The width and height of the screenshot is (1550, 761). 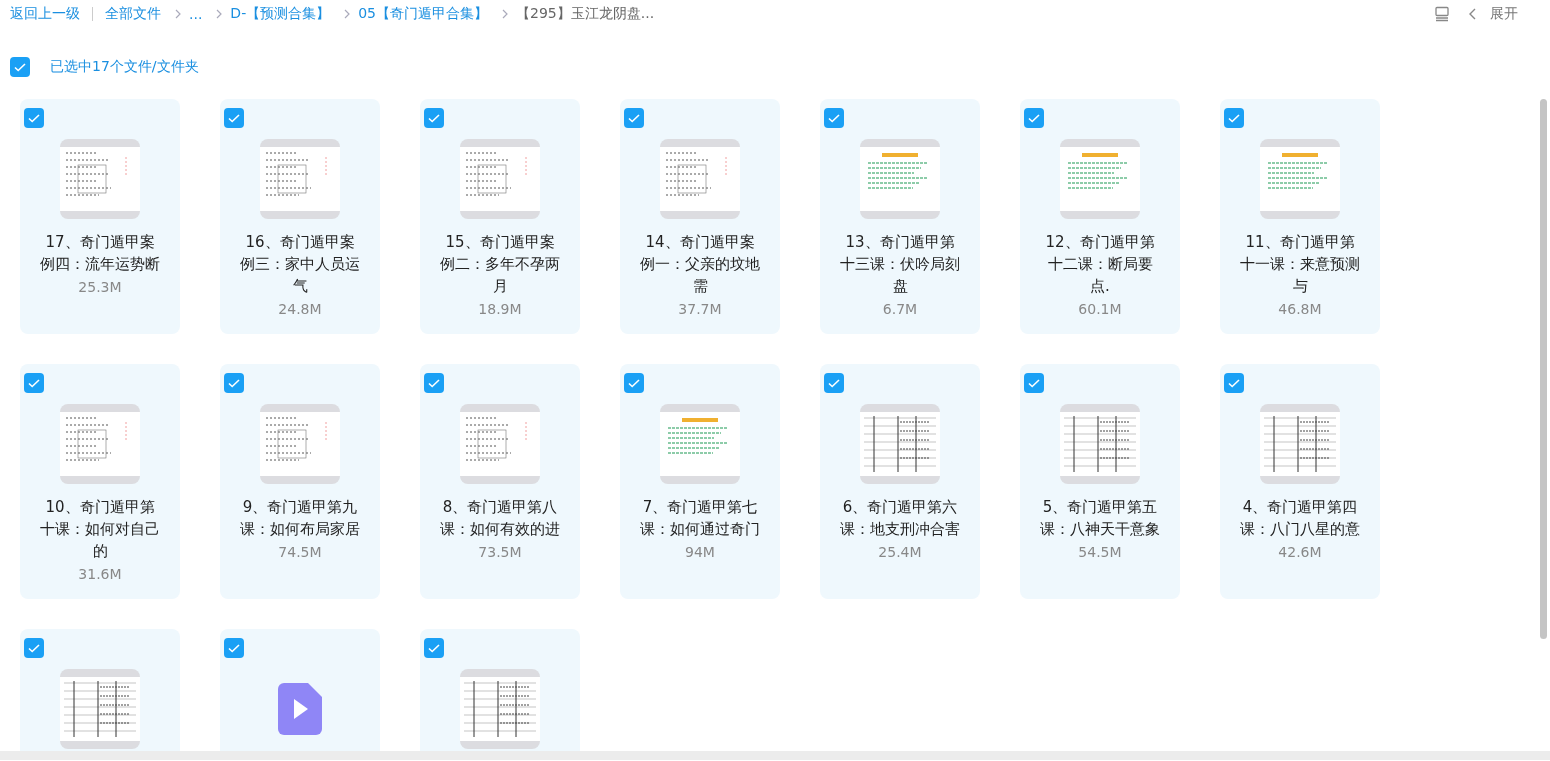 What do you see at coordinates (1100, 216) in the screenshot?
I see `file-card: 12、奇门遁甲第十二课：断局要点. 60.1M` at bounding box center [1100, 216].